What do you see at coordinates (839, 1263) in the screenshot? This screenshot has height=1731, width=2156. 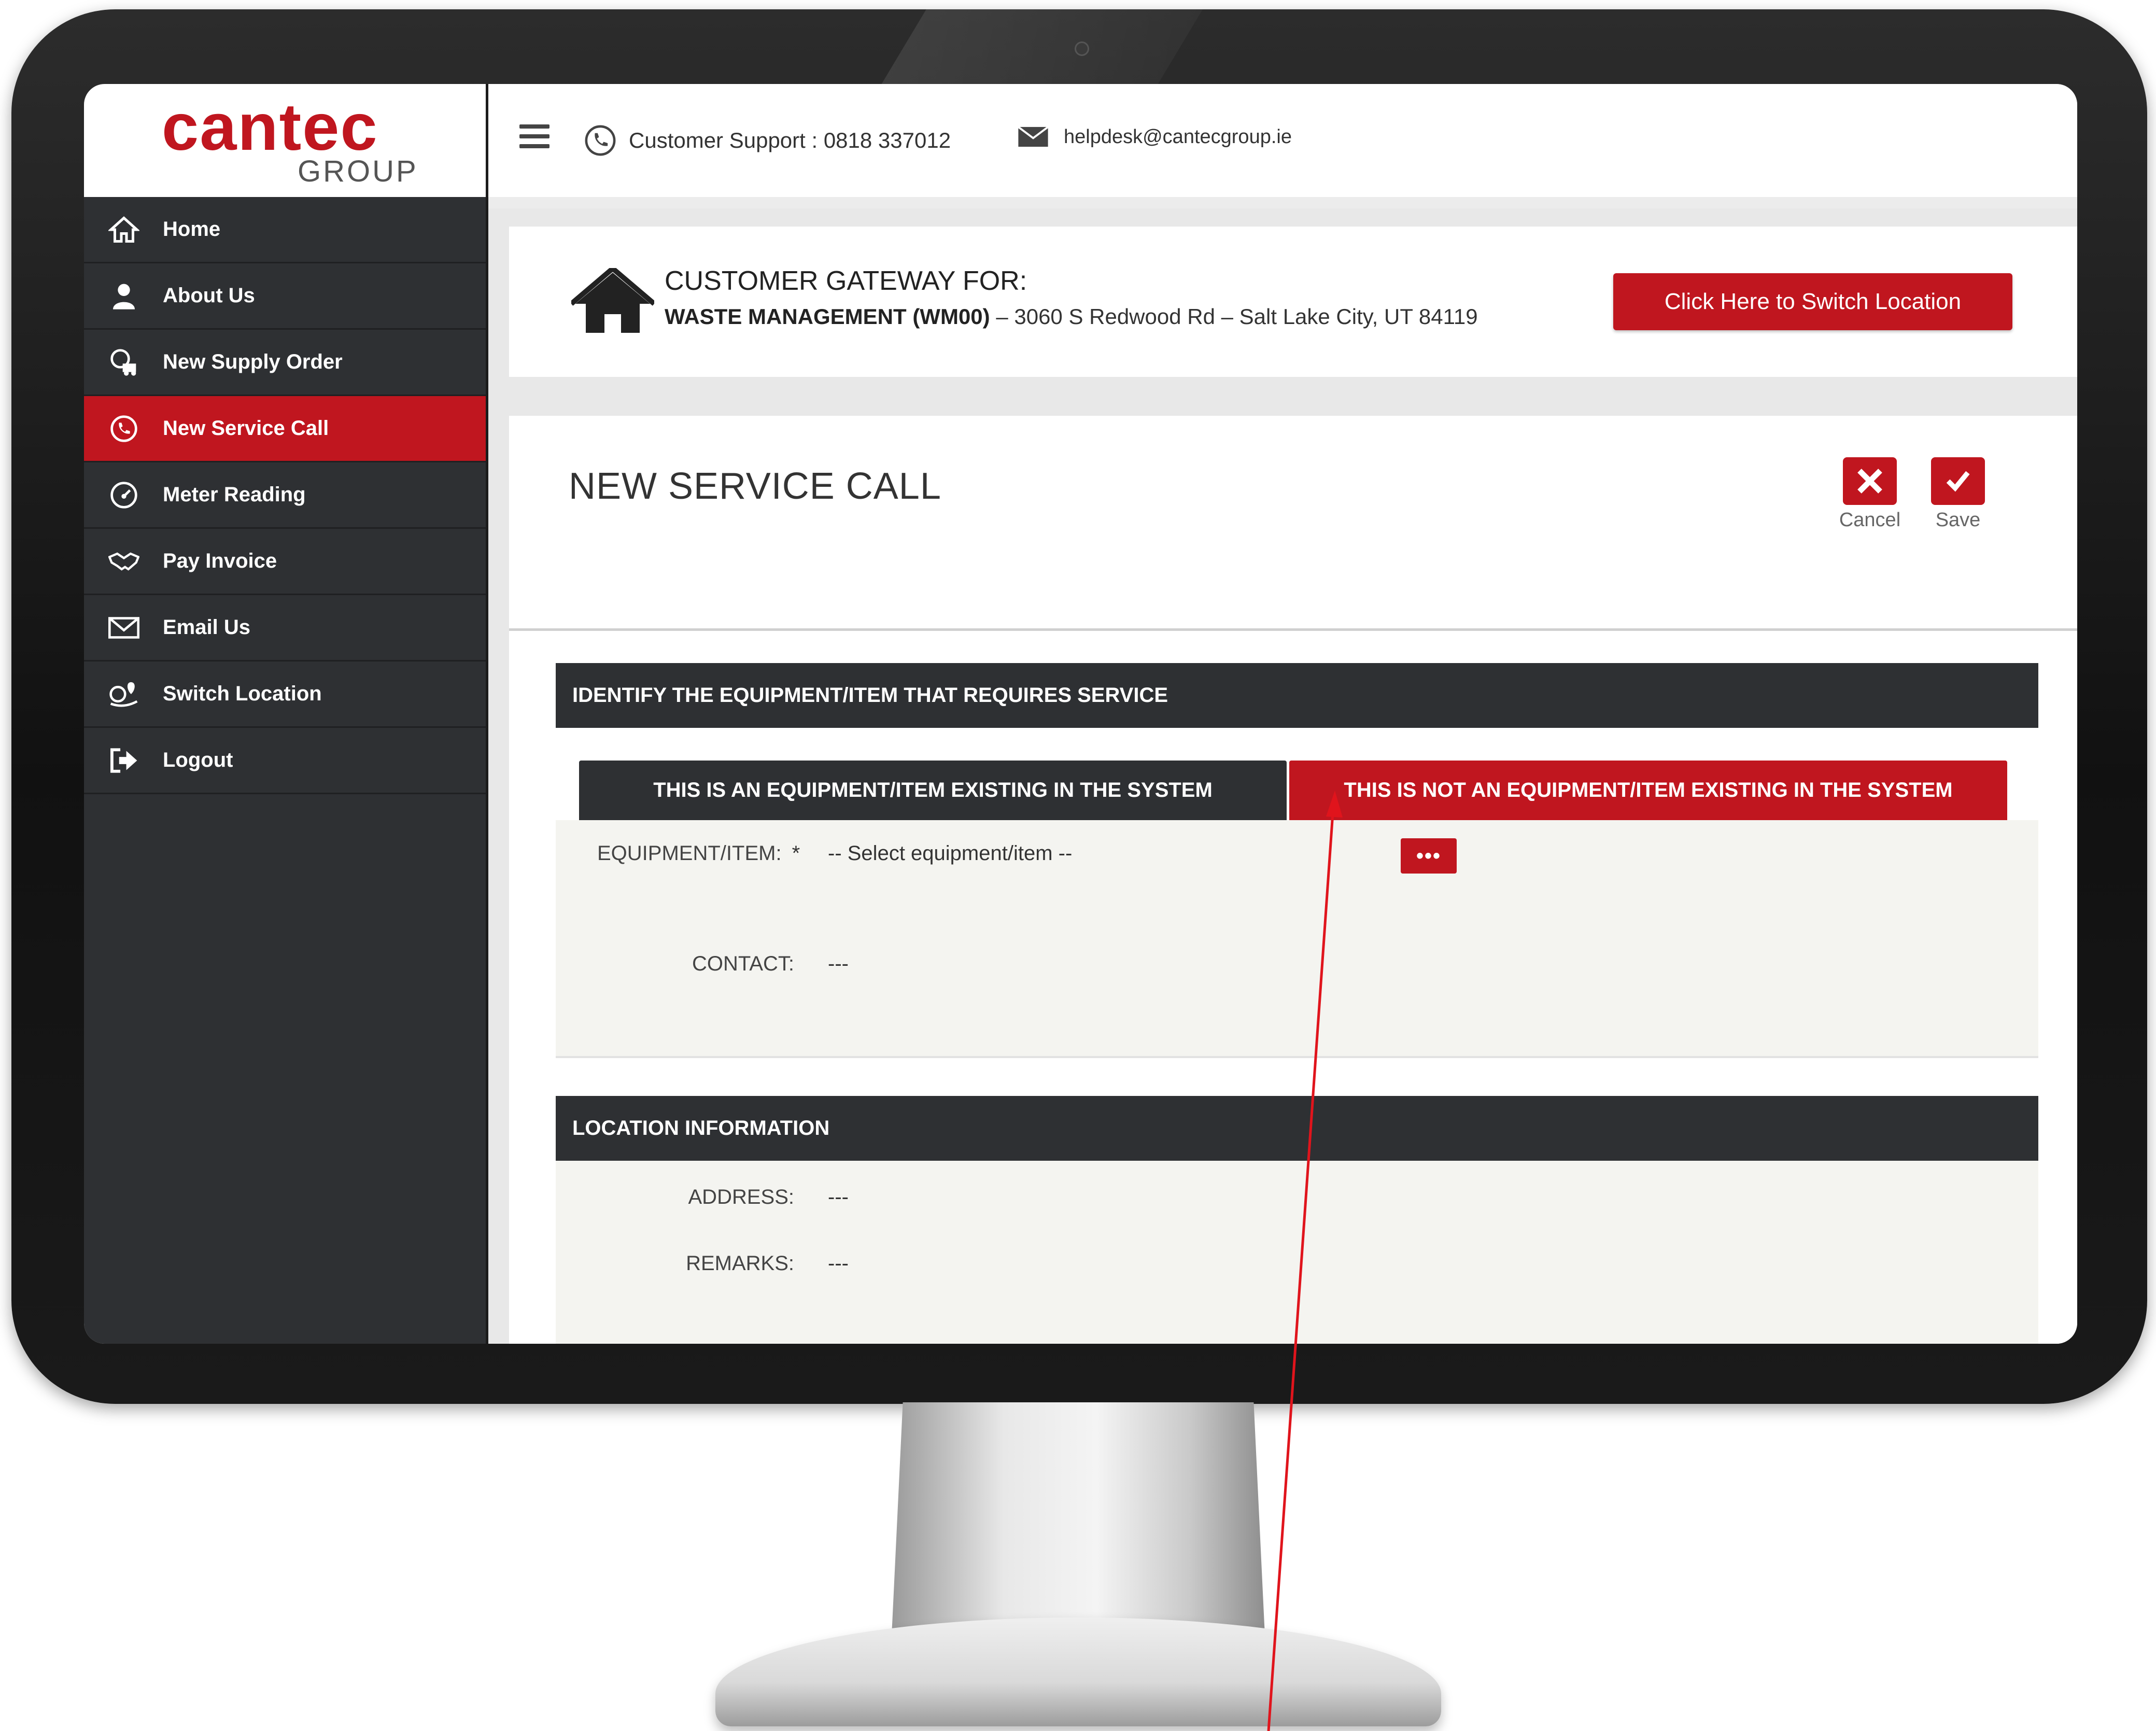 I see `remarks-value: ---` at bounding box center [839, 1263].